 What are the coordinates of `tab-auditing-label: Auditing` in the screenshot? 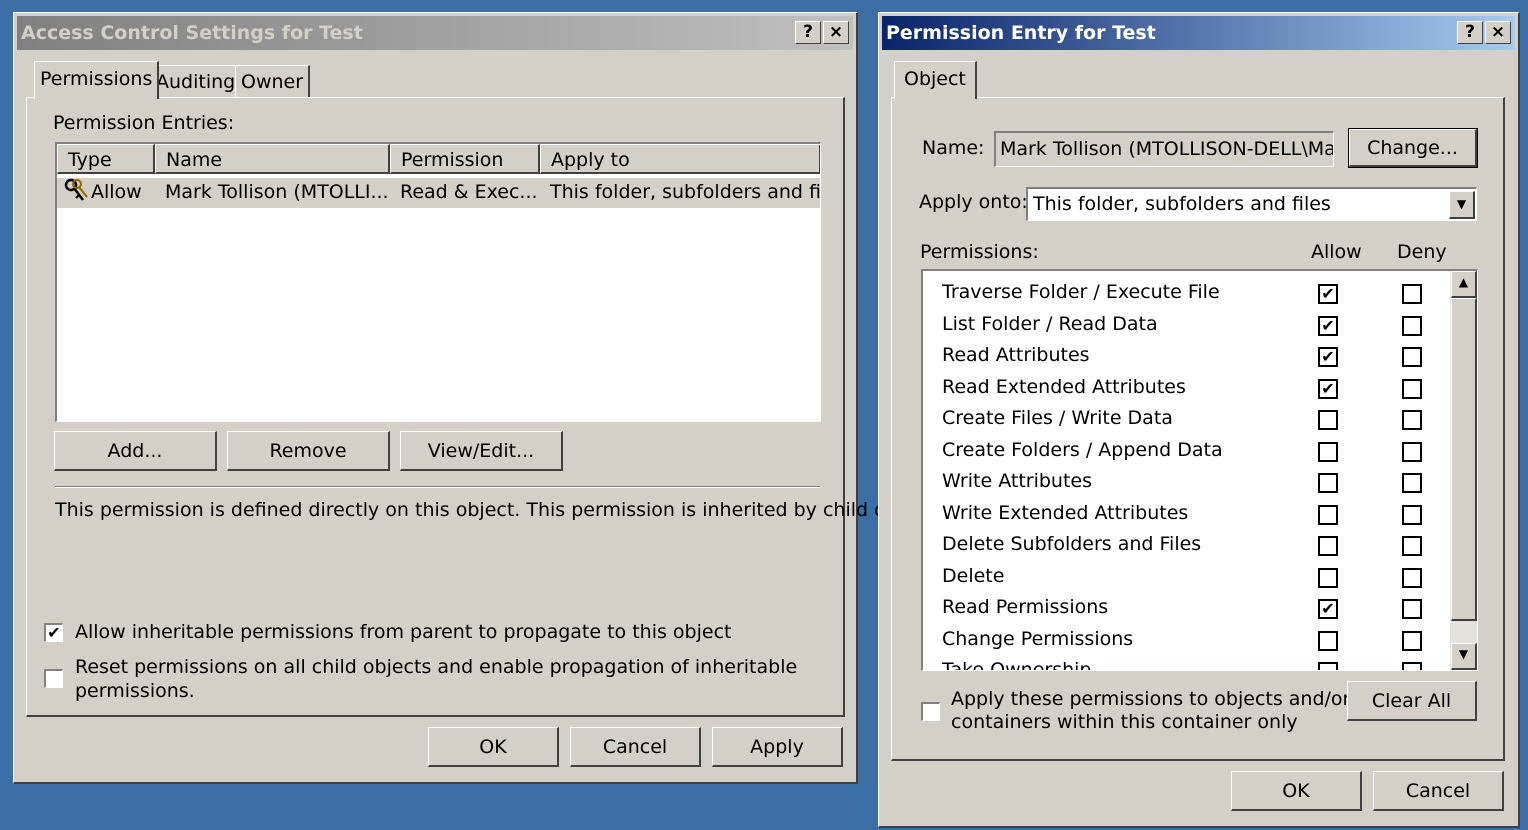 It's located at (196, 82).